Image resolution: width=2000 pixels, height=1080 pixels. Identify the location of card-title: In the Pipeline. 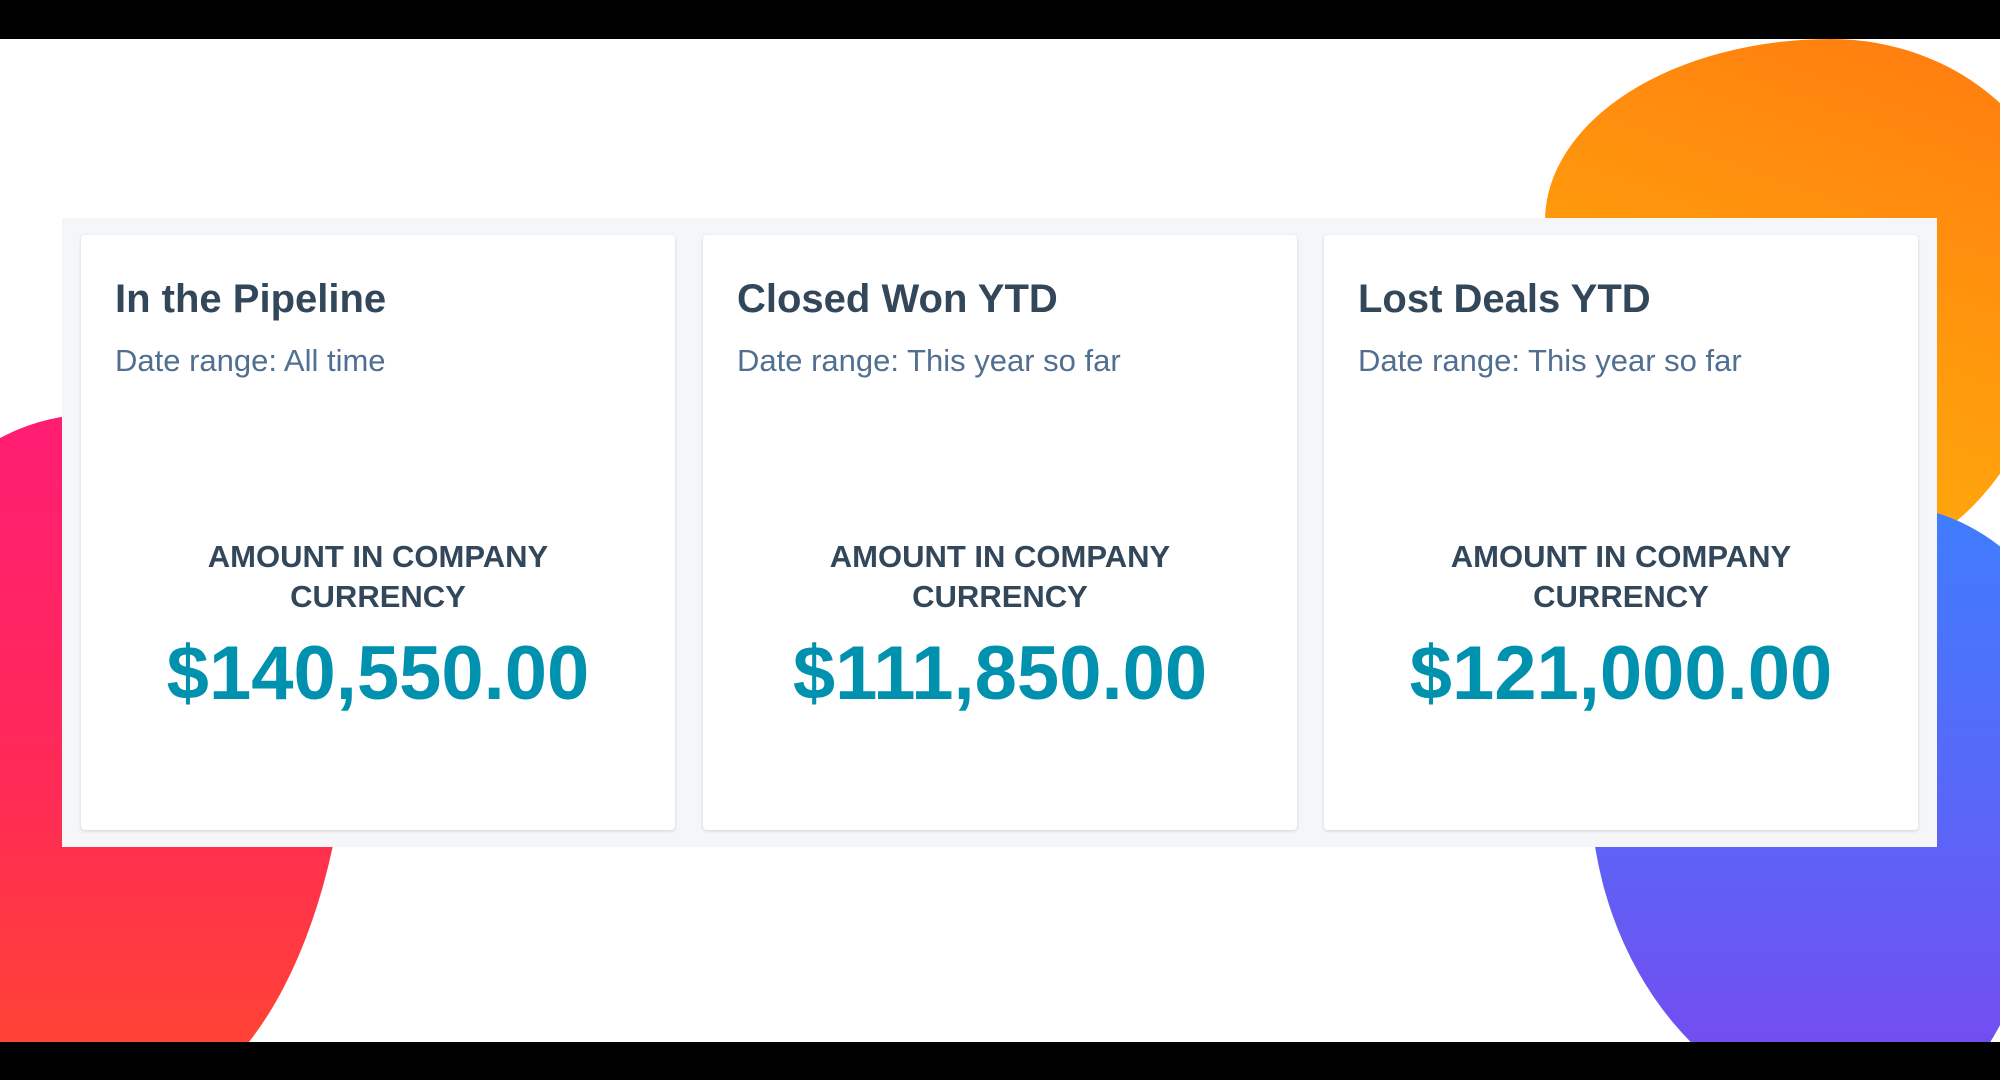
(250, 299).